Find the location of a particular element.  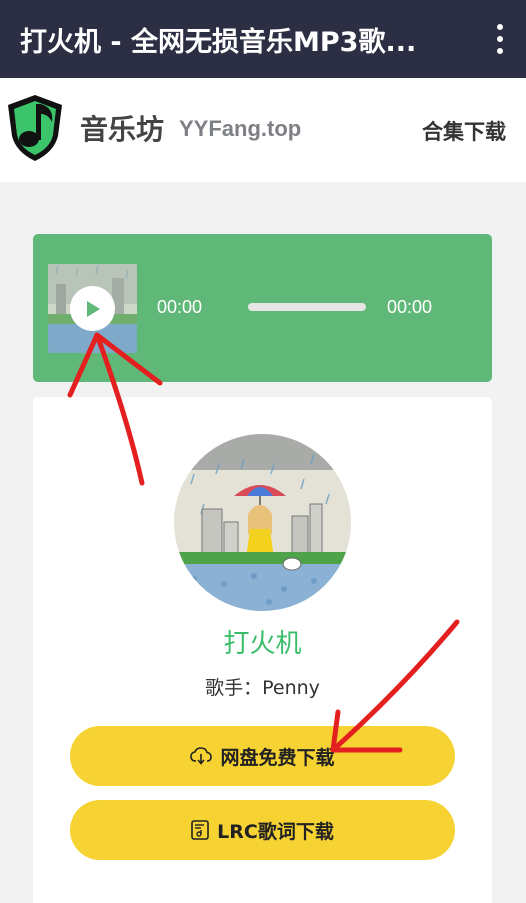

player-album-thumbnail is located at coordinates (92, 308).